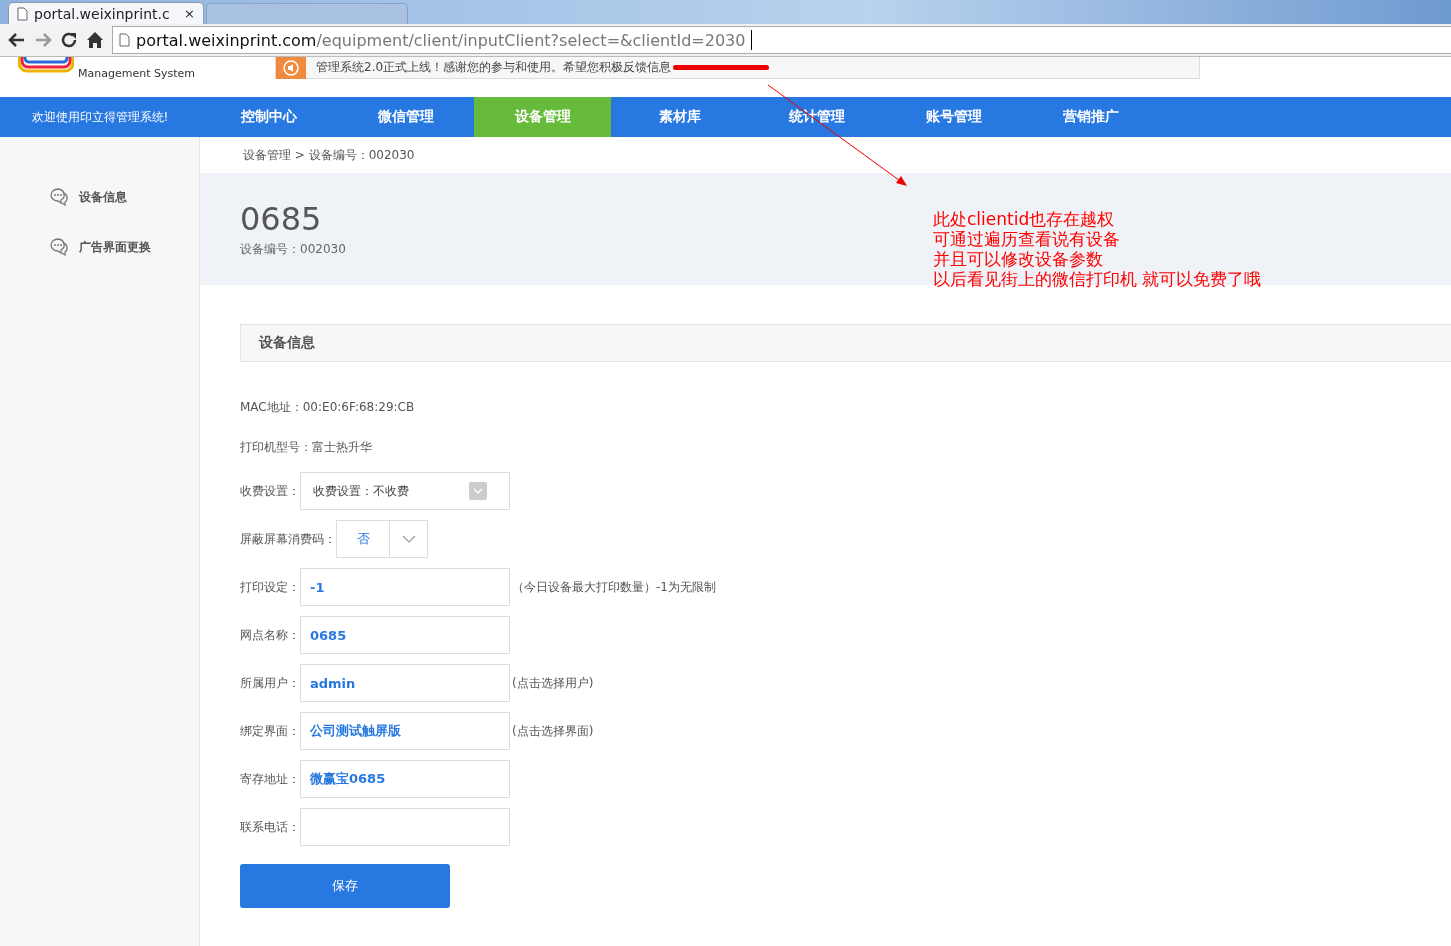 Image resolution: width=1451 pixels, height=946 pixels. What do you see at coordinates (345, 886) in the screenshot?
I see `save-button: 保存` at bounding box center [345, 886].